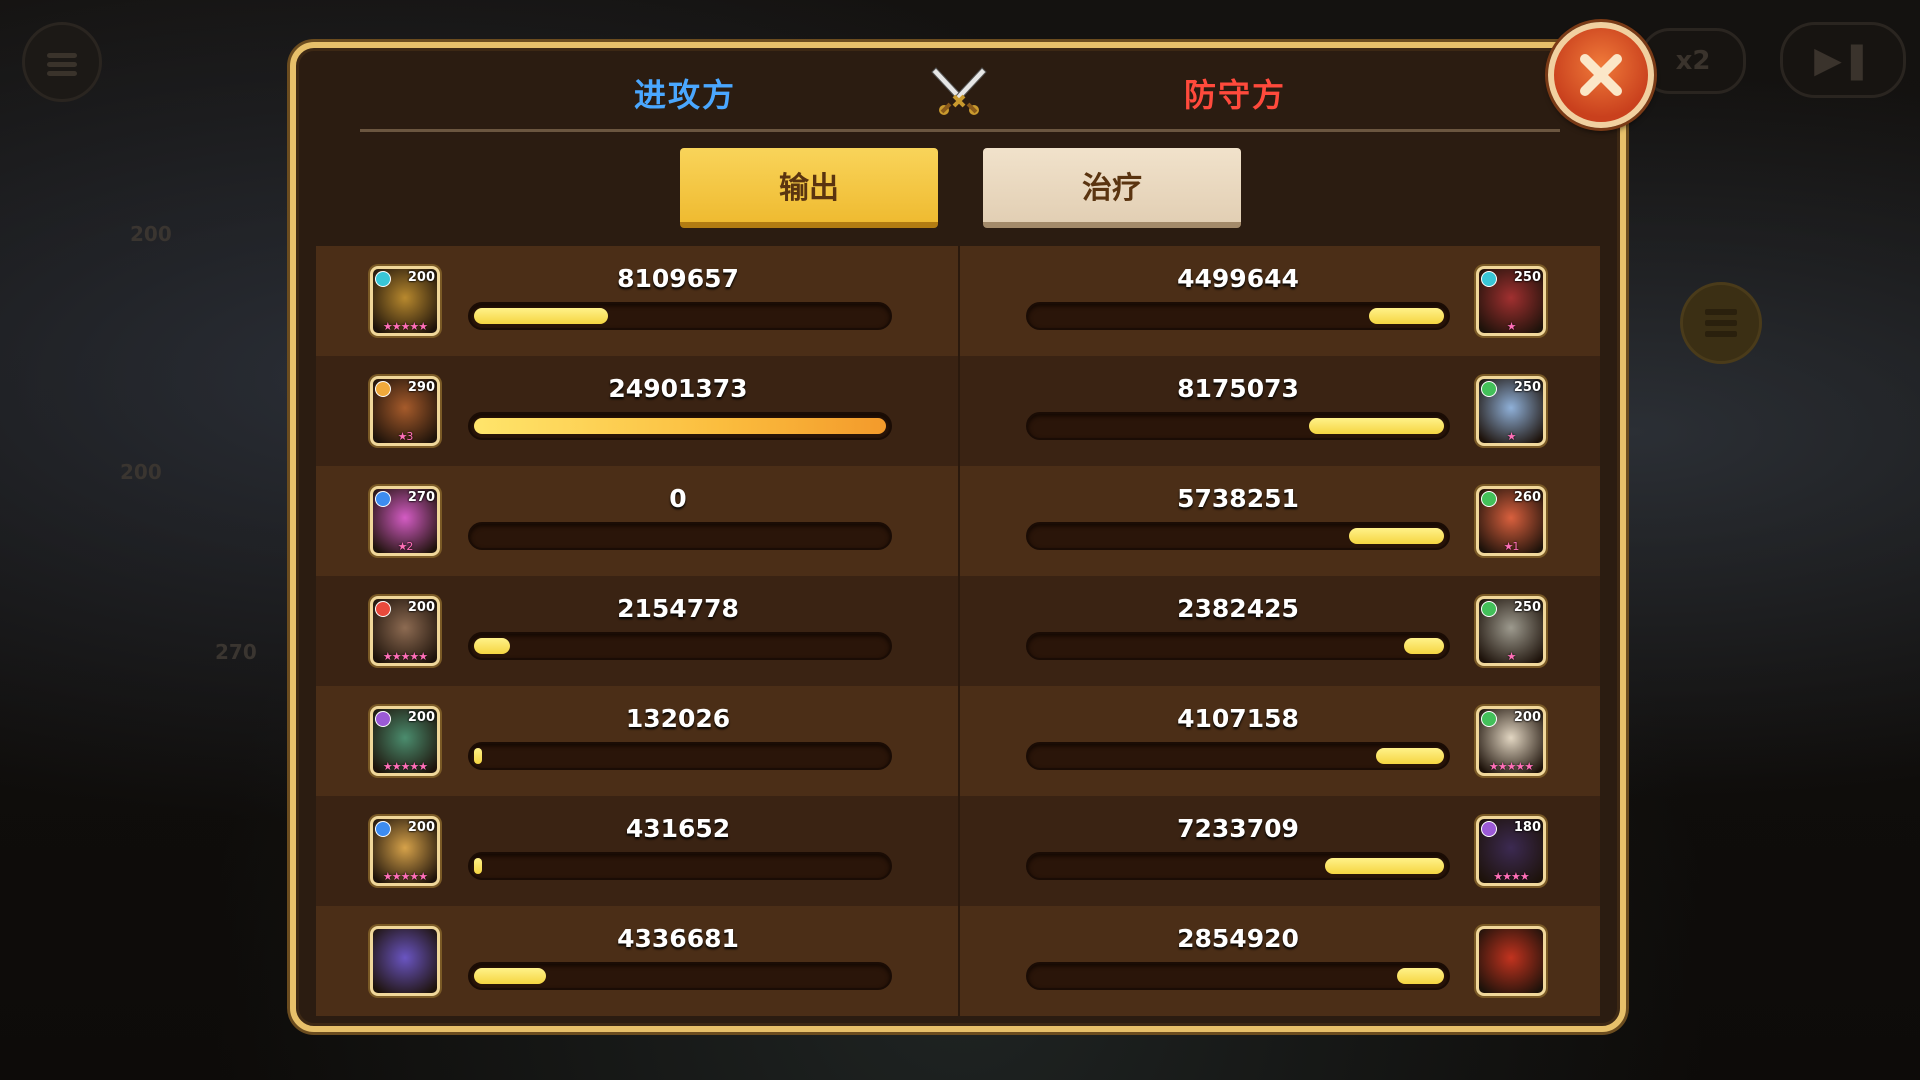 The width and height of the screenshot is (1920, 1080). I want to click on defender-damage-value: 4499644, so click(1238, 278).